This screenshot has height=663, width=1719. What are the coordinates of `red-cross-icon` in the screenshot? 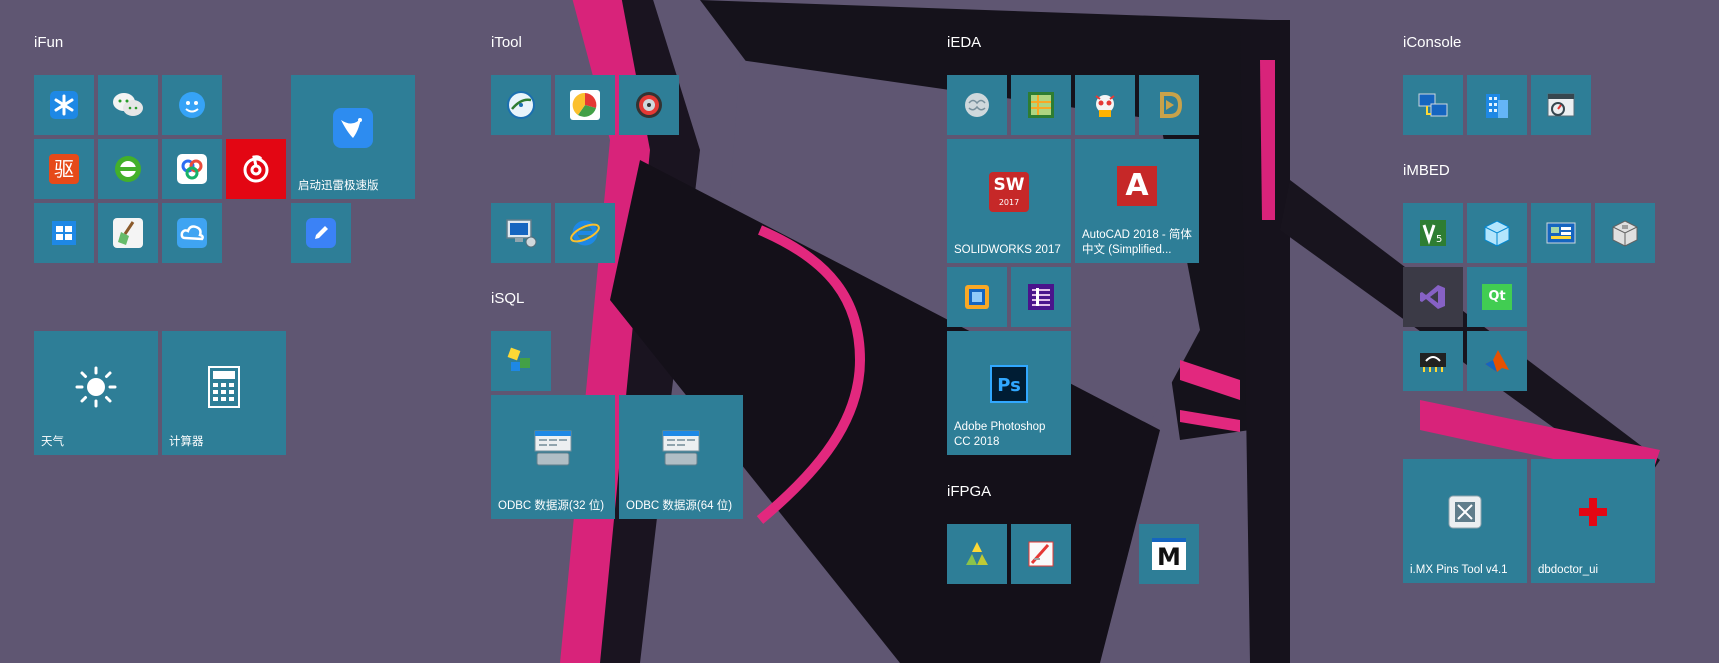 It's located at (1593, 512).